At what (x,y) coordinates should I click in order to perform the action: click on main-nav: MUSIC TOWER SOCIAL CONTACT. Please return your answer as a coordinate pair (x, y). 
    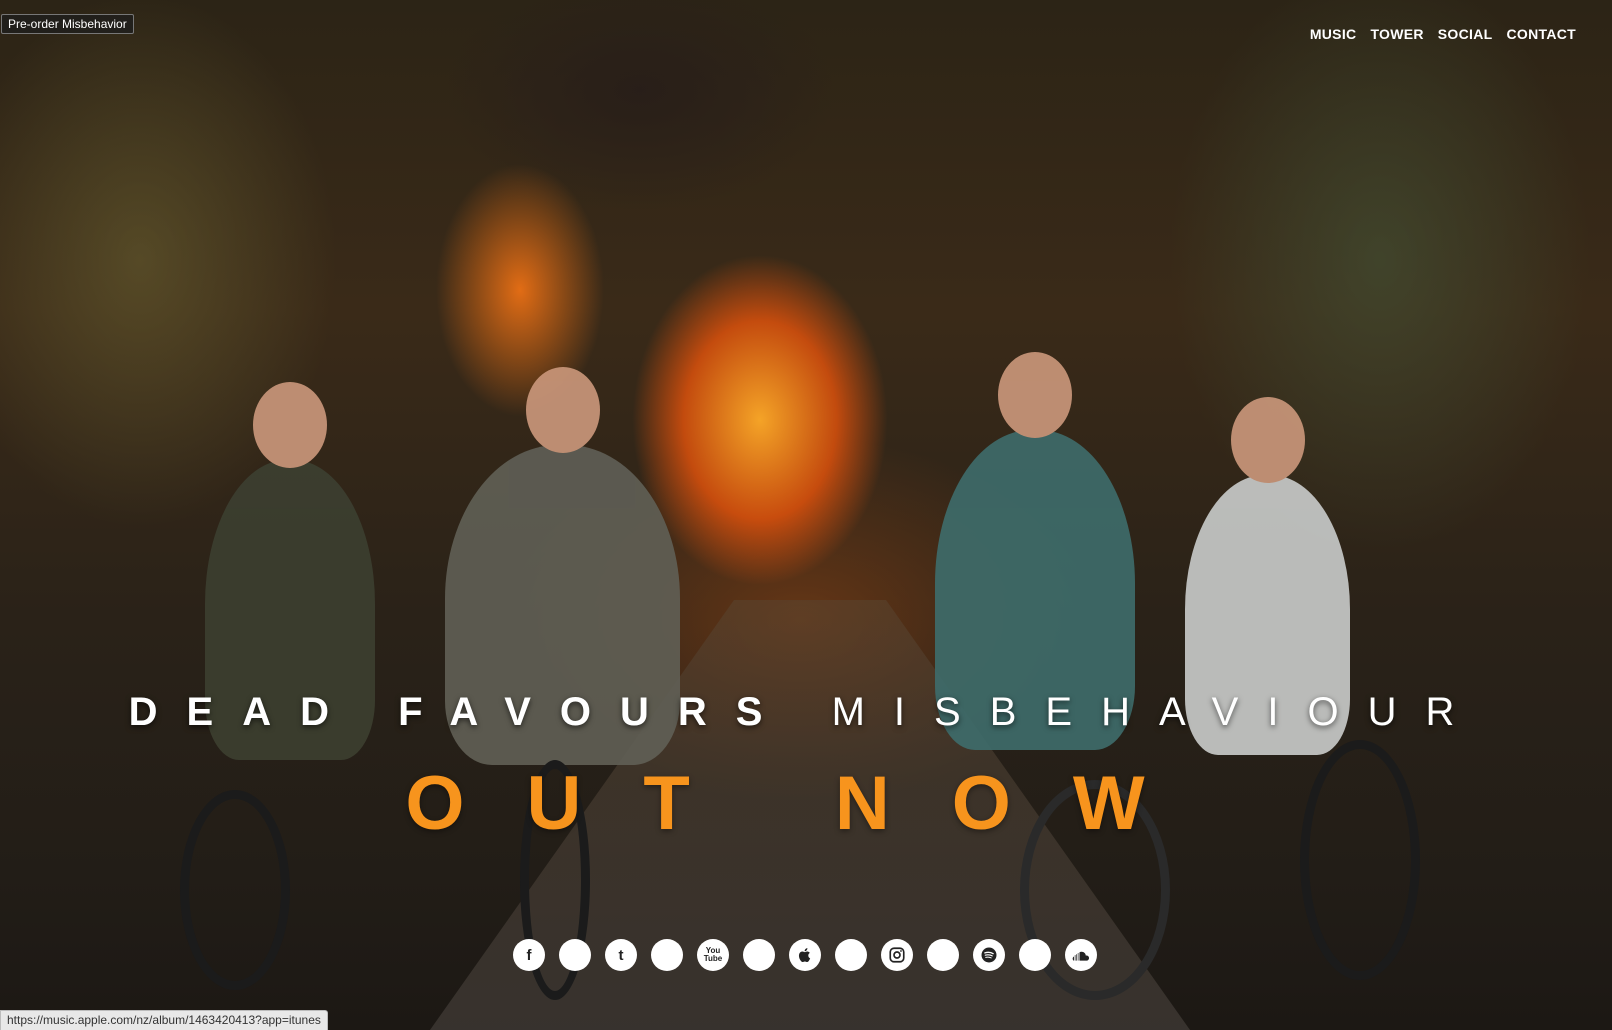
    Looking at the image, I should click on (1443, 34).